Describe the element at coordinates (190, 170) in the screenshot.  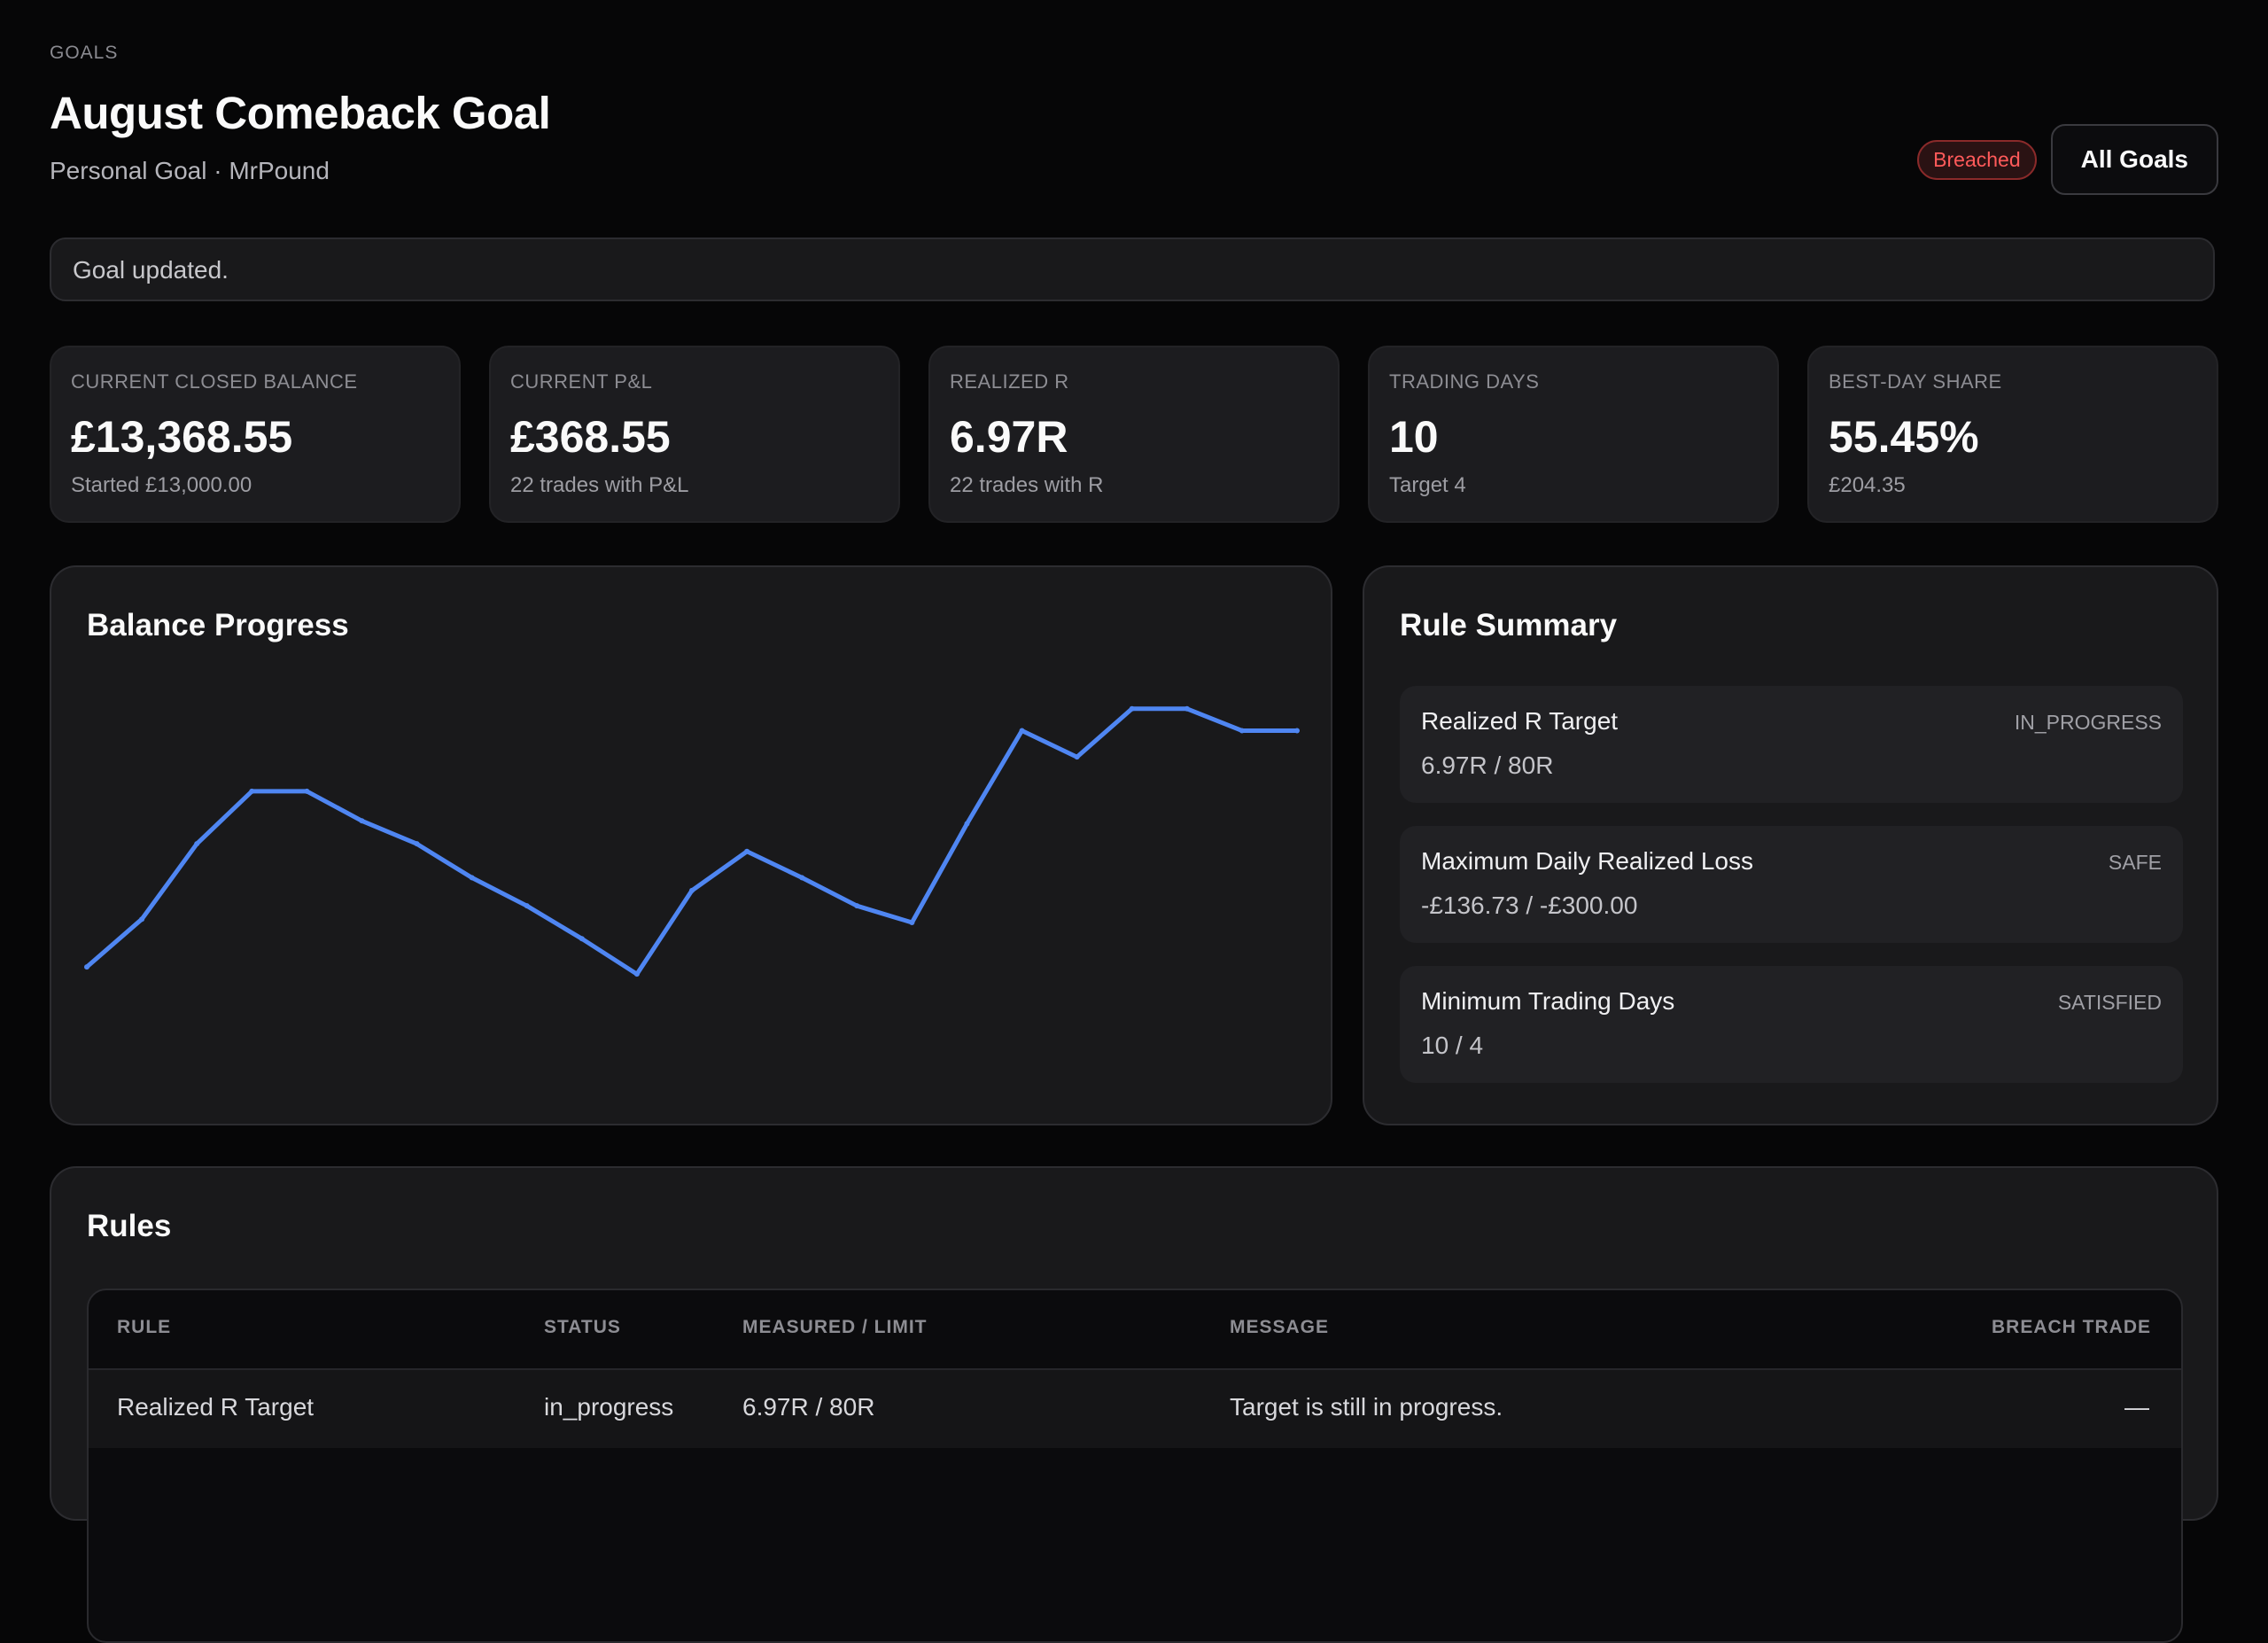
I see `page-subtitle: Personal Goal · MrPound` at that location.